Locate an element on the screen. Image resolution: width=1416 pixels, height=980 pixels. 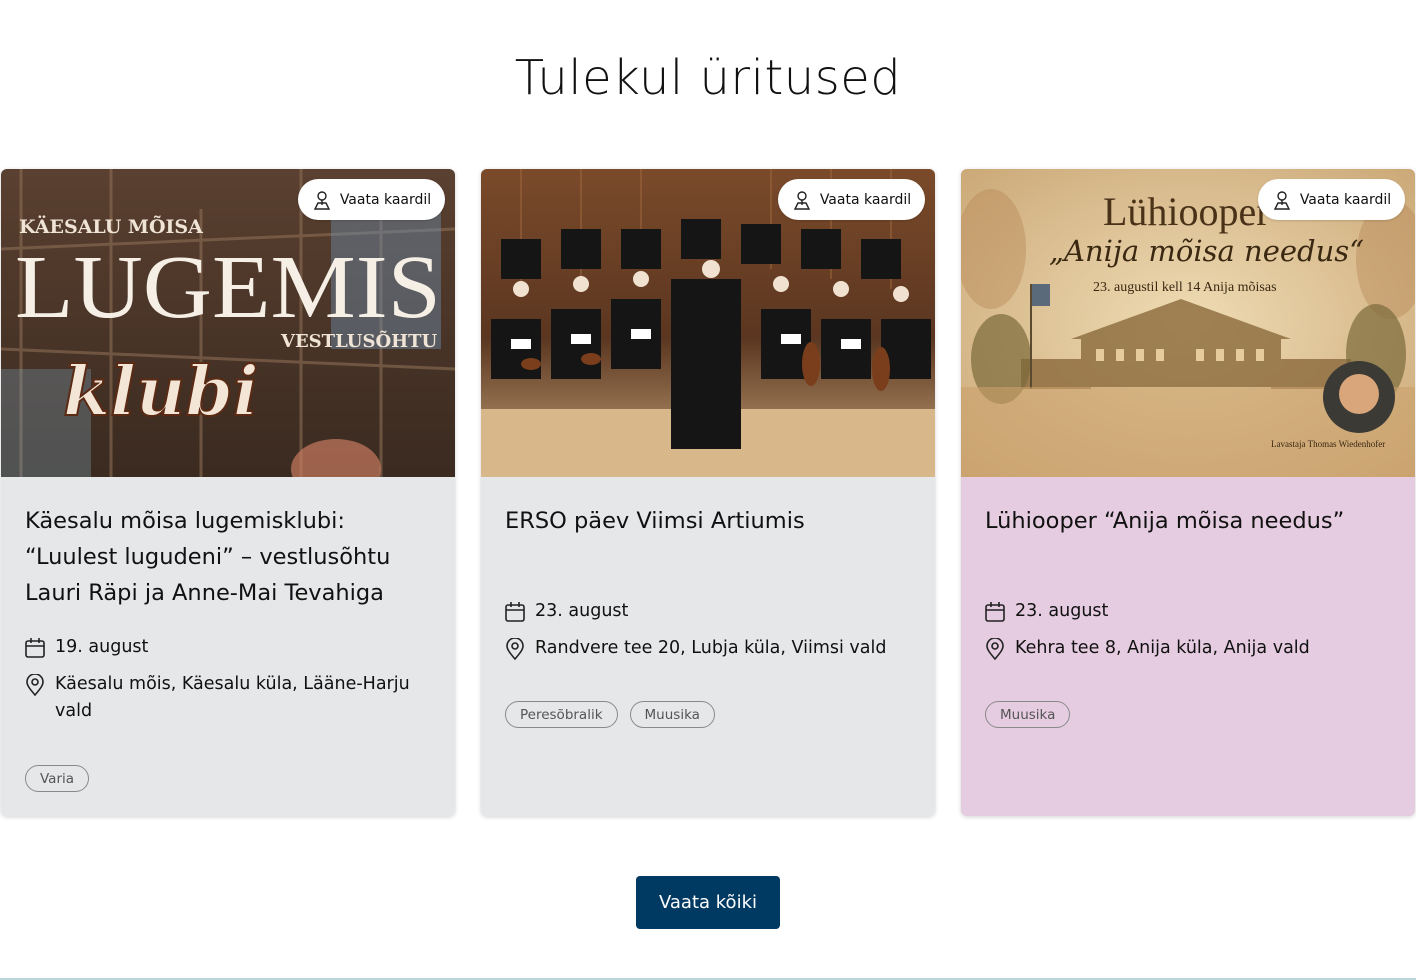
event-tags: Muusika is located at coordinates (1028, 714).